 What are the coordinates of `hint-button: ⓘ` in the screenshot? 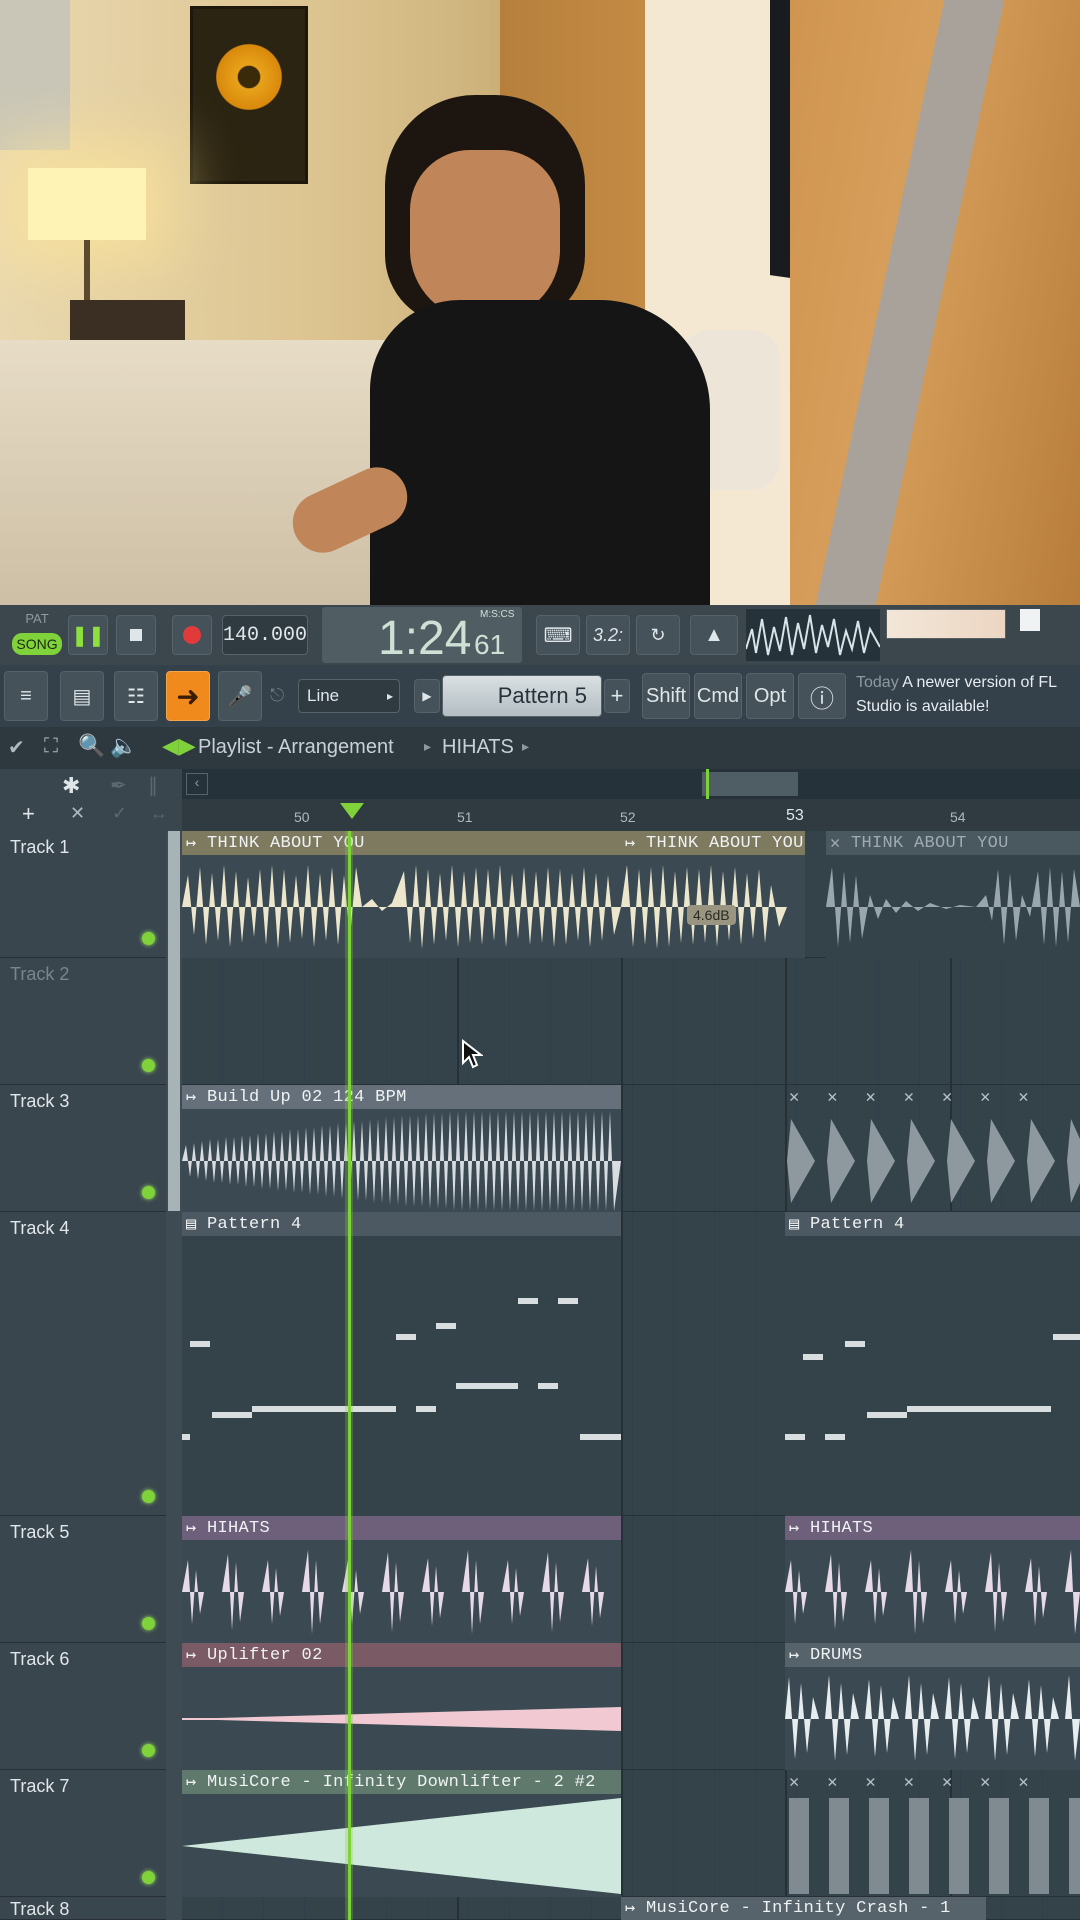 It's located at (822, 696).